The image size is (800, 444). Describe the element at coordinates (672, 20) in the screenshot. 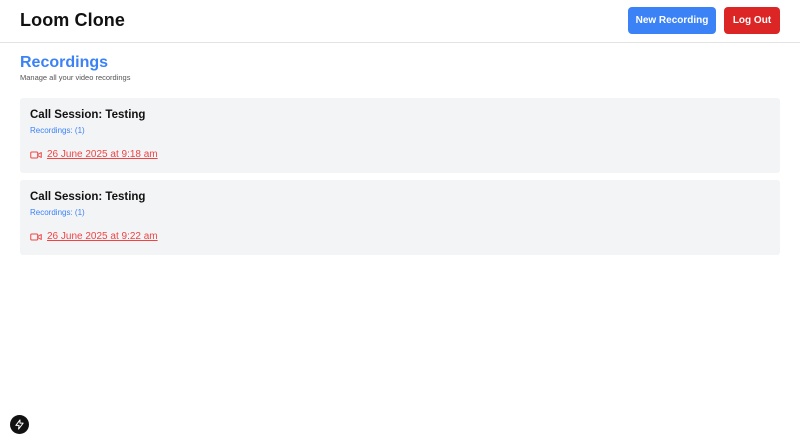

I see `new-recording-button: New Recording` at that location.